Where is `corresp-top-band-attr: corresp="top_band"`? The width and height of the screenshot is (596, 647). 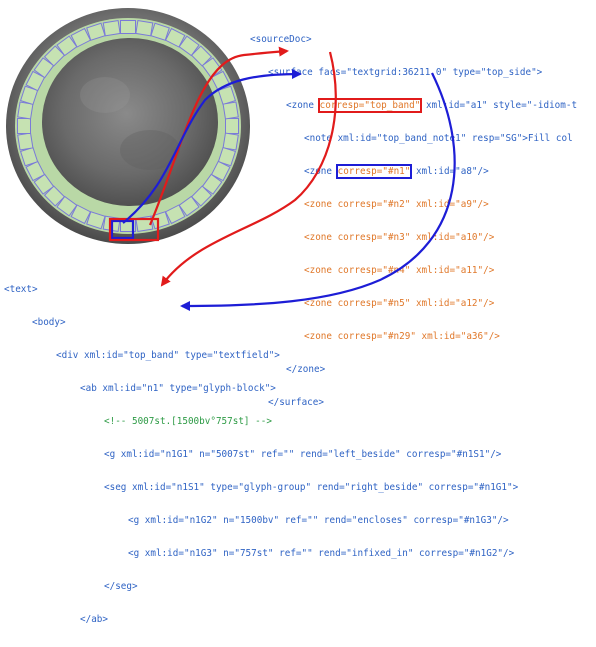
corresp-top-band-attr: corresp="top_band" is located at coordinates (370, 105).